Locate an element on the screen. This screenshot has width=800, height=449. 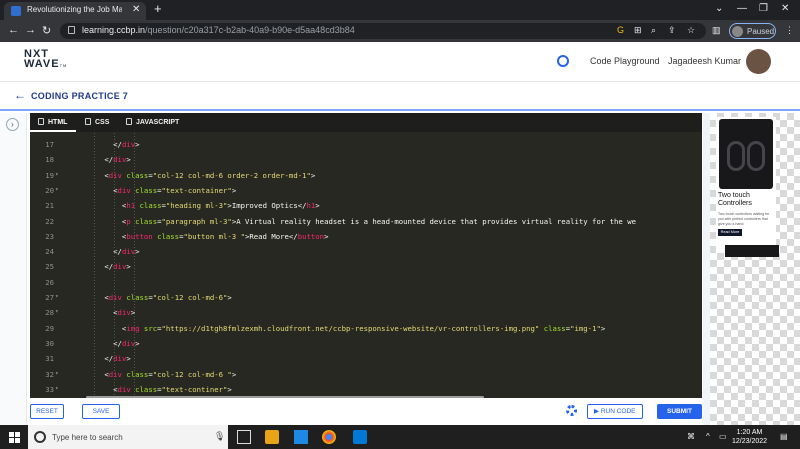
new-tab-icon: + is located at coordinates (158, 8).